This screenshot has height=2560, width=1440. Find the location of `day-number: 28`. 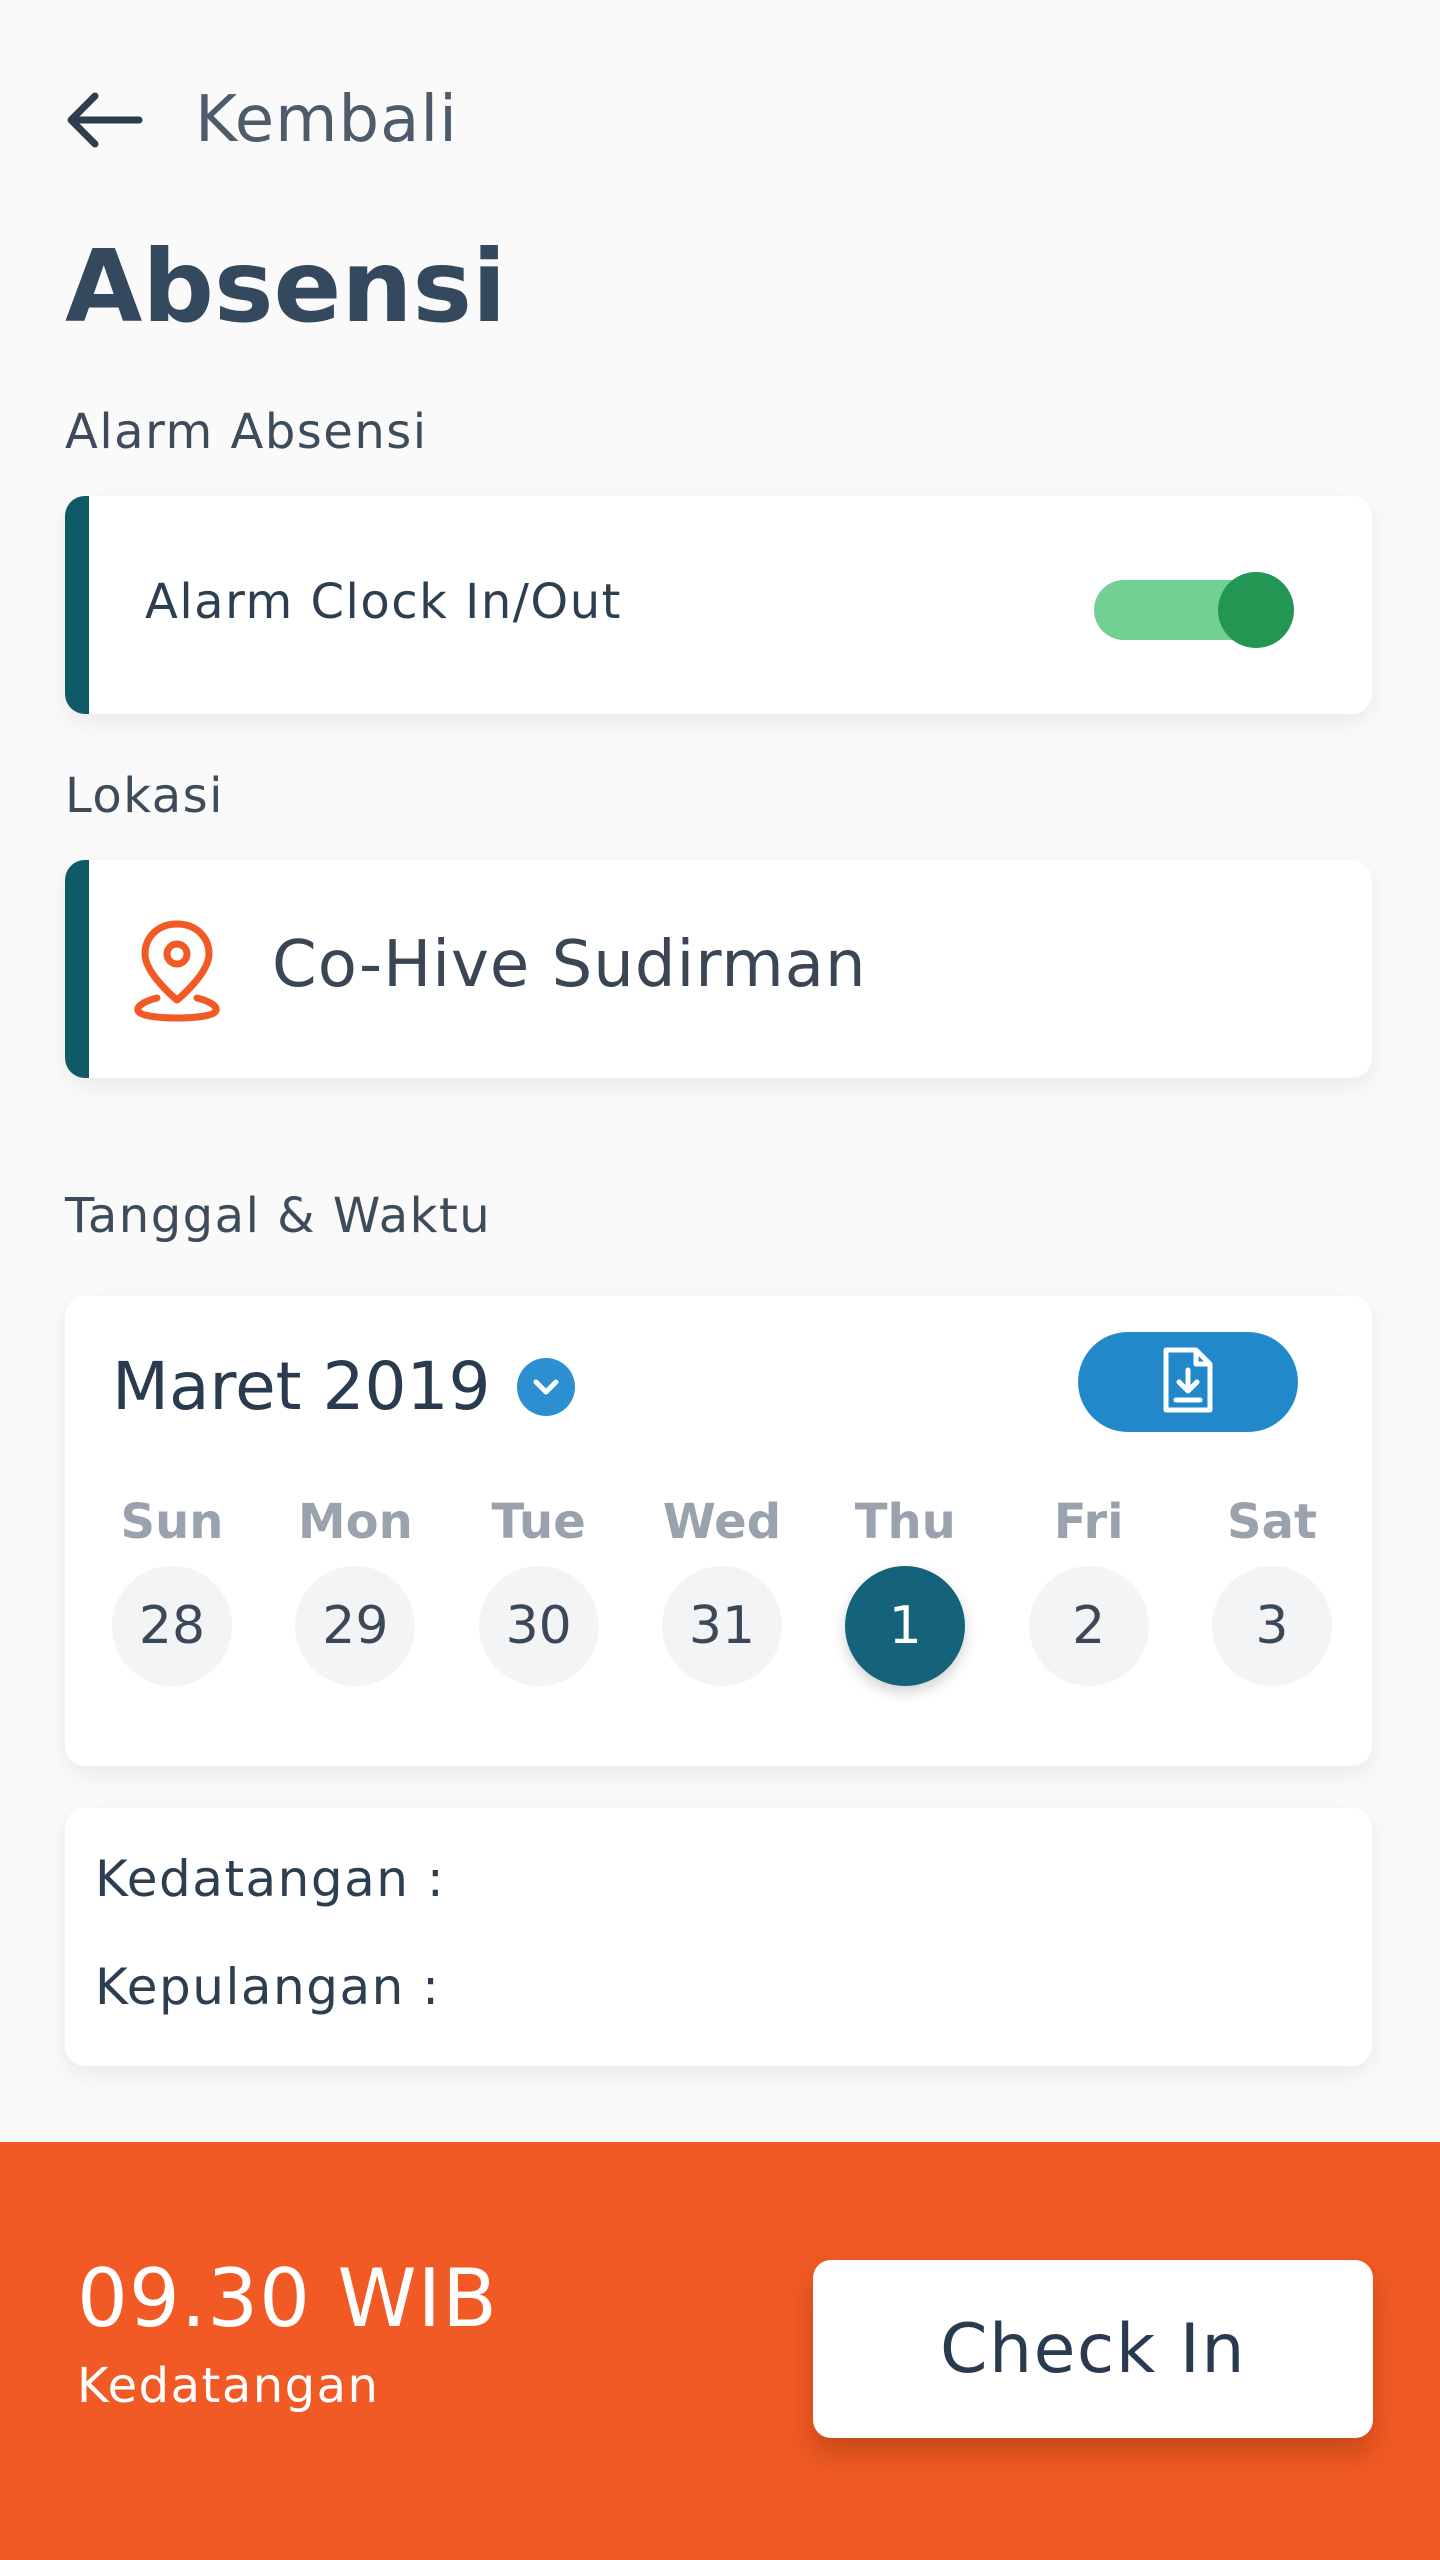

day-number: 28 is located at coordinates (172, 1626).